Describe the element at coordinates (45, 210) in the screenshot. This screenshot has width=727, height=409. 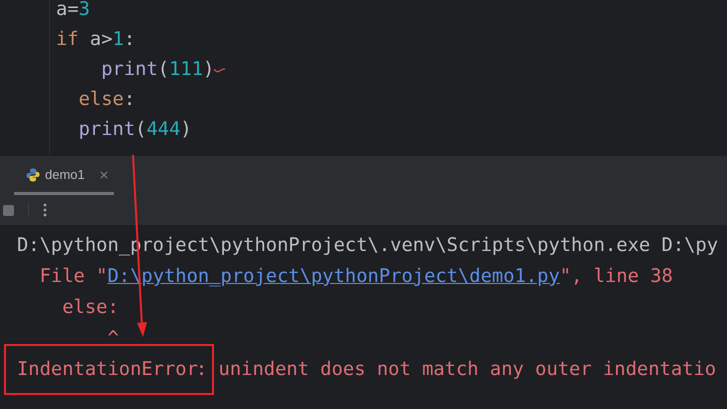
I see `more-icon` at that location.